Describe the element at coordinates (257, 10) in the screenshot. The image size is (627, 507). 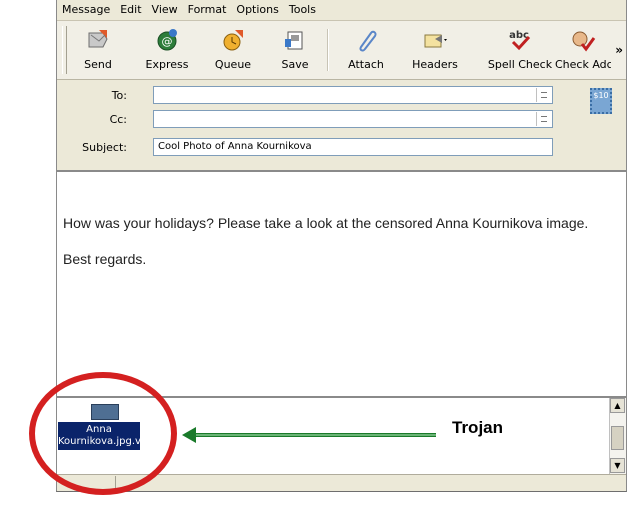
I see `menu-options: Options` at that location.